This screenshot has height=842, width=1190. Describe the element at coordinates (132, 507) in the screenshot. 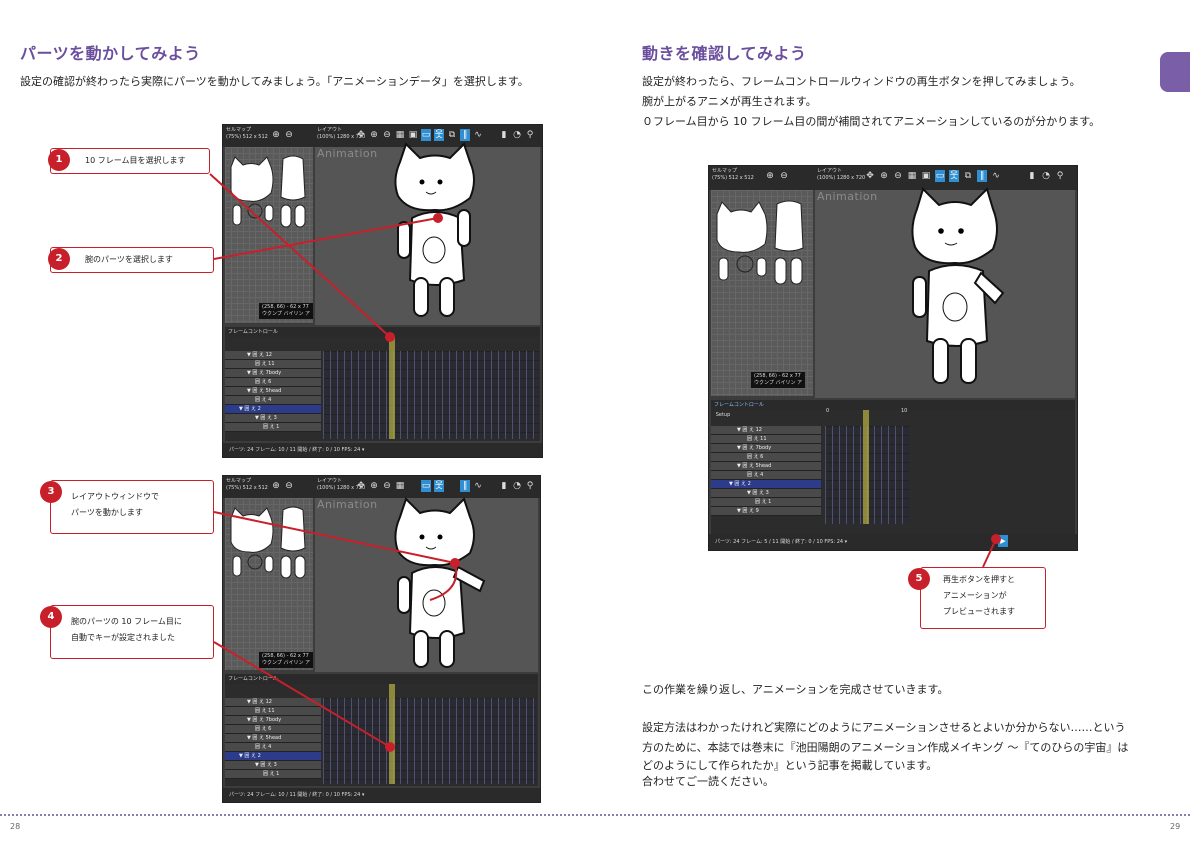

I see `callout-3: レイアウトウィンドウで パーツを動かします` at that location.